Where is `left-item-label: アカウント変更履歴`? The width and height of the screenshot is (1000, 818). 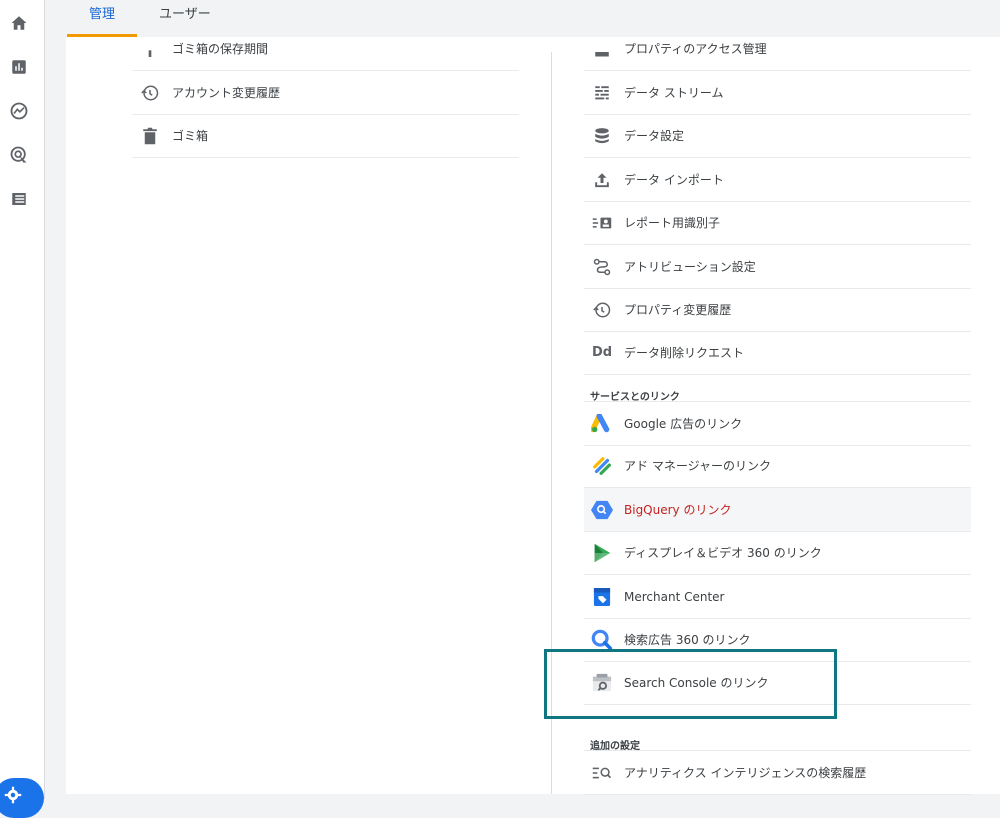 left-item-label: アカウント変更履歴 is located at coordinates (226, 93).